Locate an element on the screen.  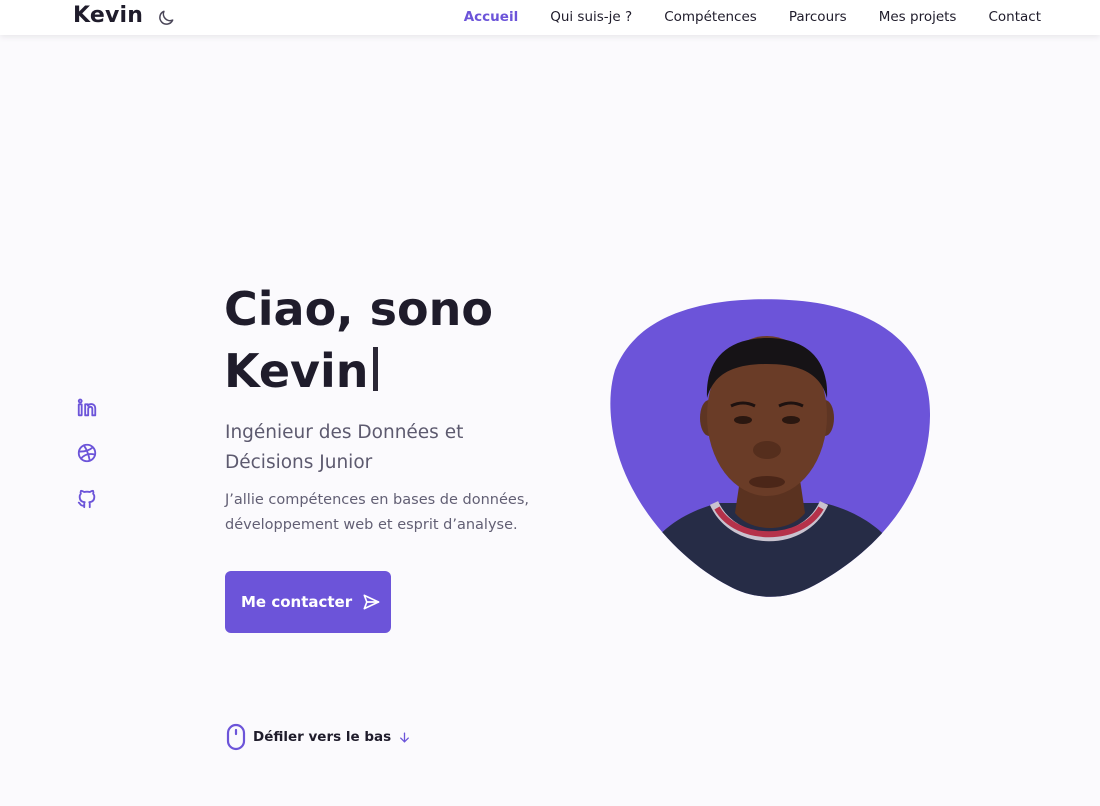
github-icon is located at coordinates (87, 499).